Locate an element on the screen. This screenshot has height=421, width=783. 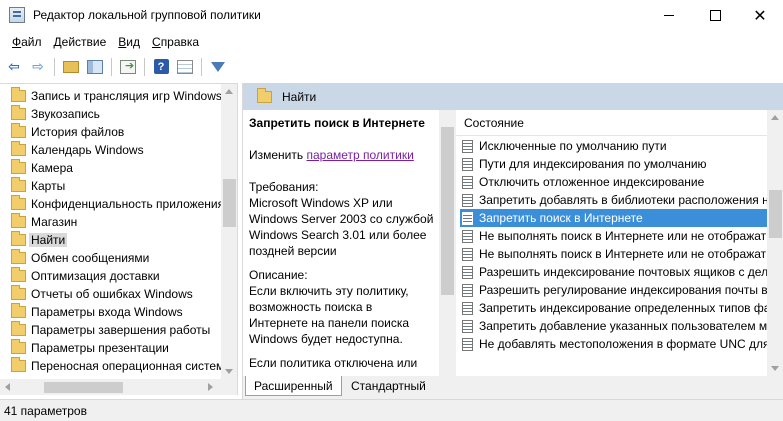
scroll-right-arrow-icon is located at coordinates (210, 387).